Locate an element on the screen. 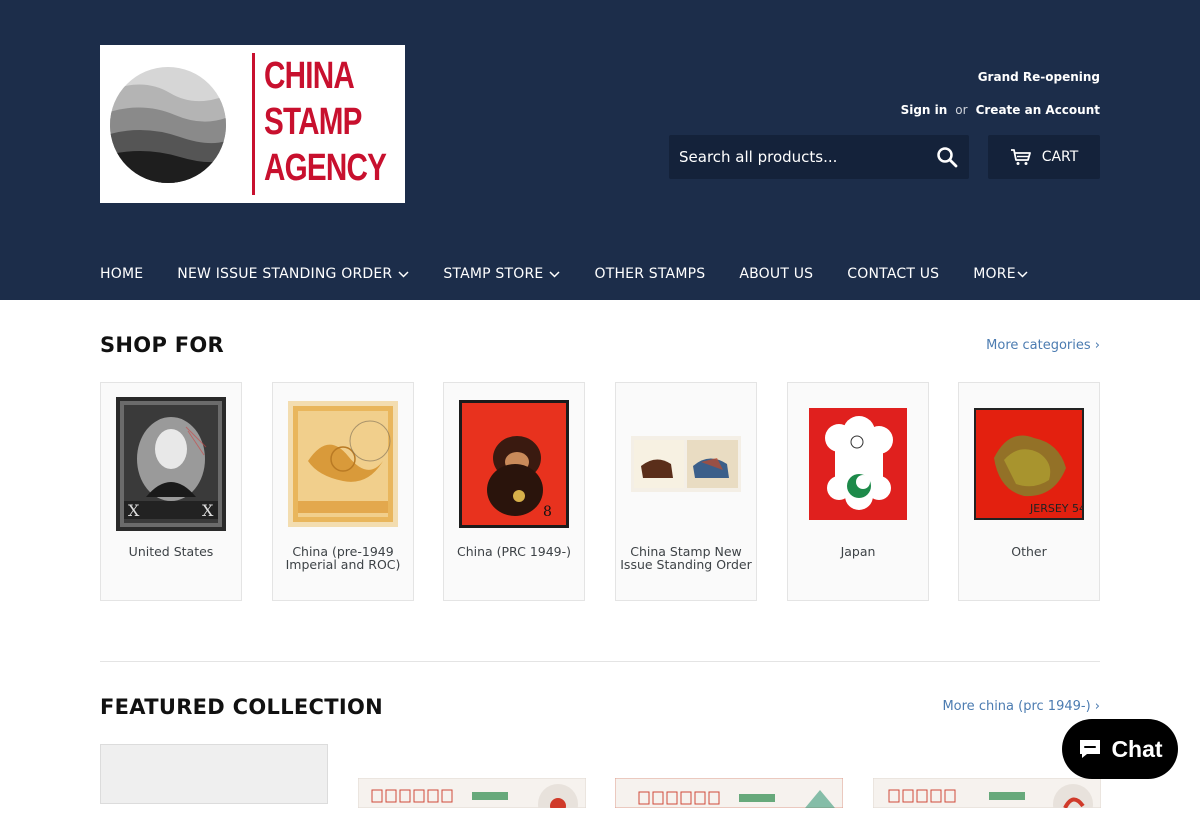 This screenshot has height=838, width=1200. cart-label: CART is located at coordinates (1060, 157).